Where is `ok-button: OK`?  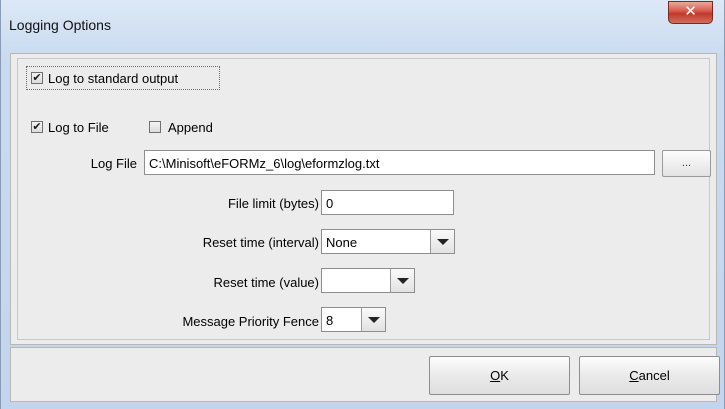
ok-button: OK is located at coordinates (499, 375).